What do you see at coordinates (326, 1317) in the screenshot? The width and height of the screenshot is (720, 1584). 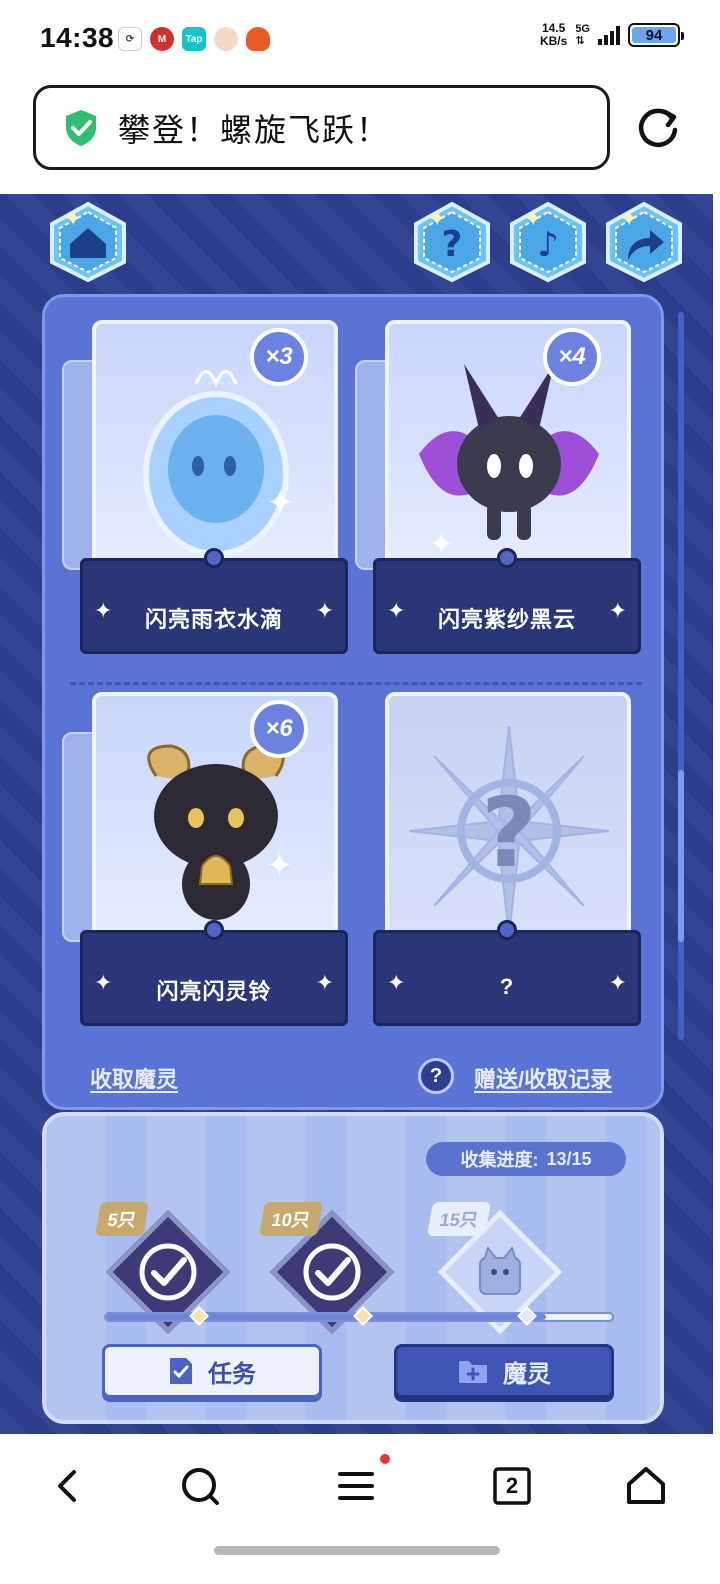 I see `progress-fill` at bounding box center [326, 1317].